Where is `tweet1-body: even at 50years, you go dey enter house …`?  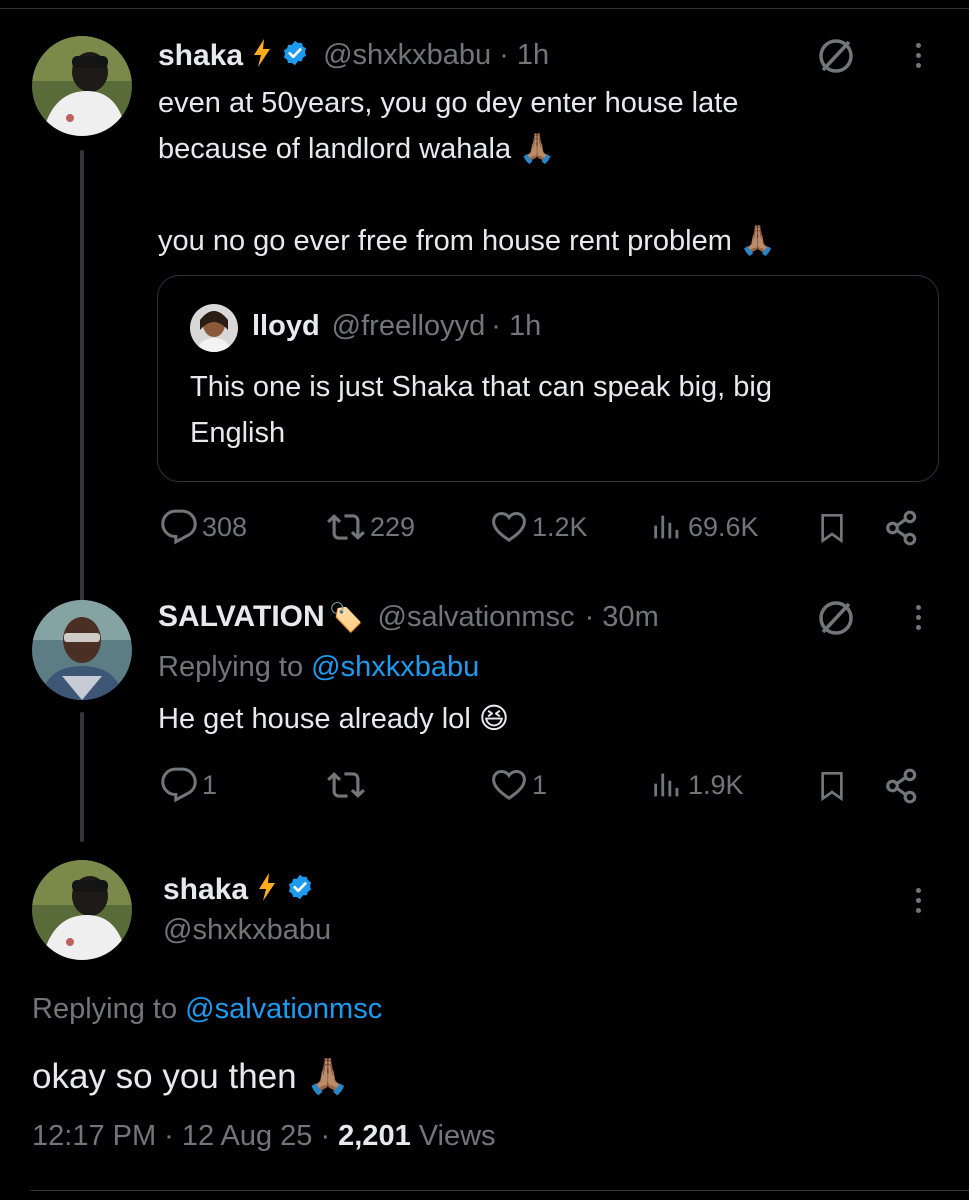 tweet1-body: even at 50years, you go dey enter house … is located at coordinates (538, 172).